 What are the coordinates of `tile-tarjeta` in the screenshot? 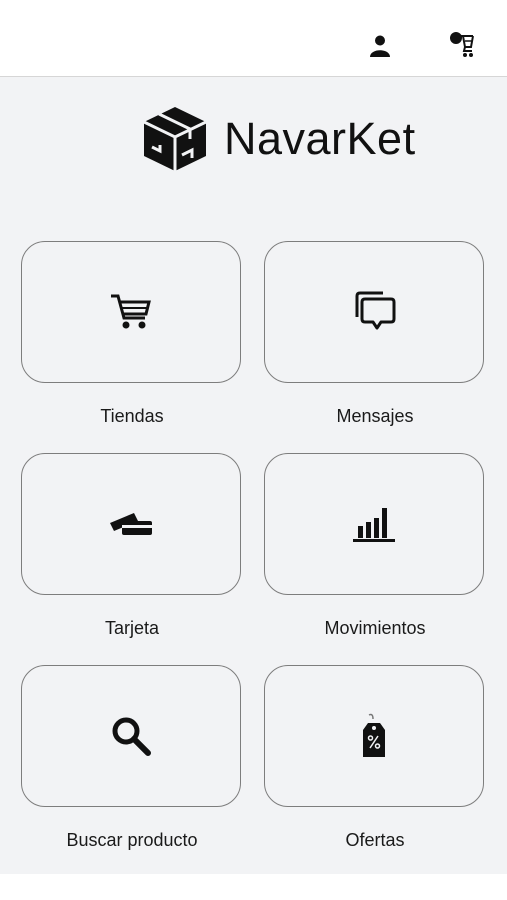 It's located at (131, 524).